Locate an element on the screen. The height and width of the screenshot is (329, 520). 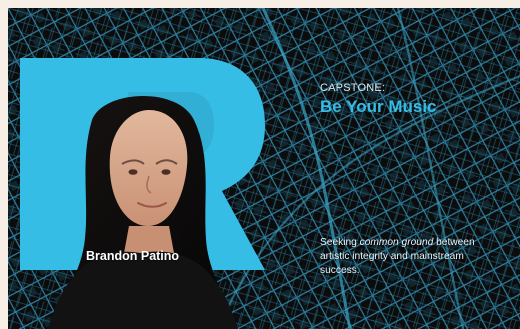
description-prefix: Seeking is located at coordinates (340, 242).